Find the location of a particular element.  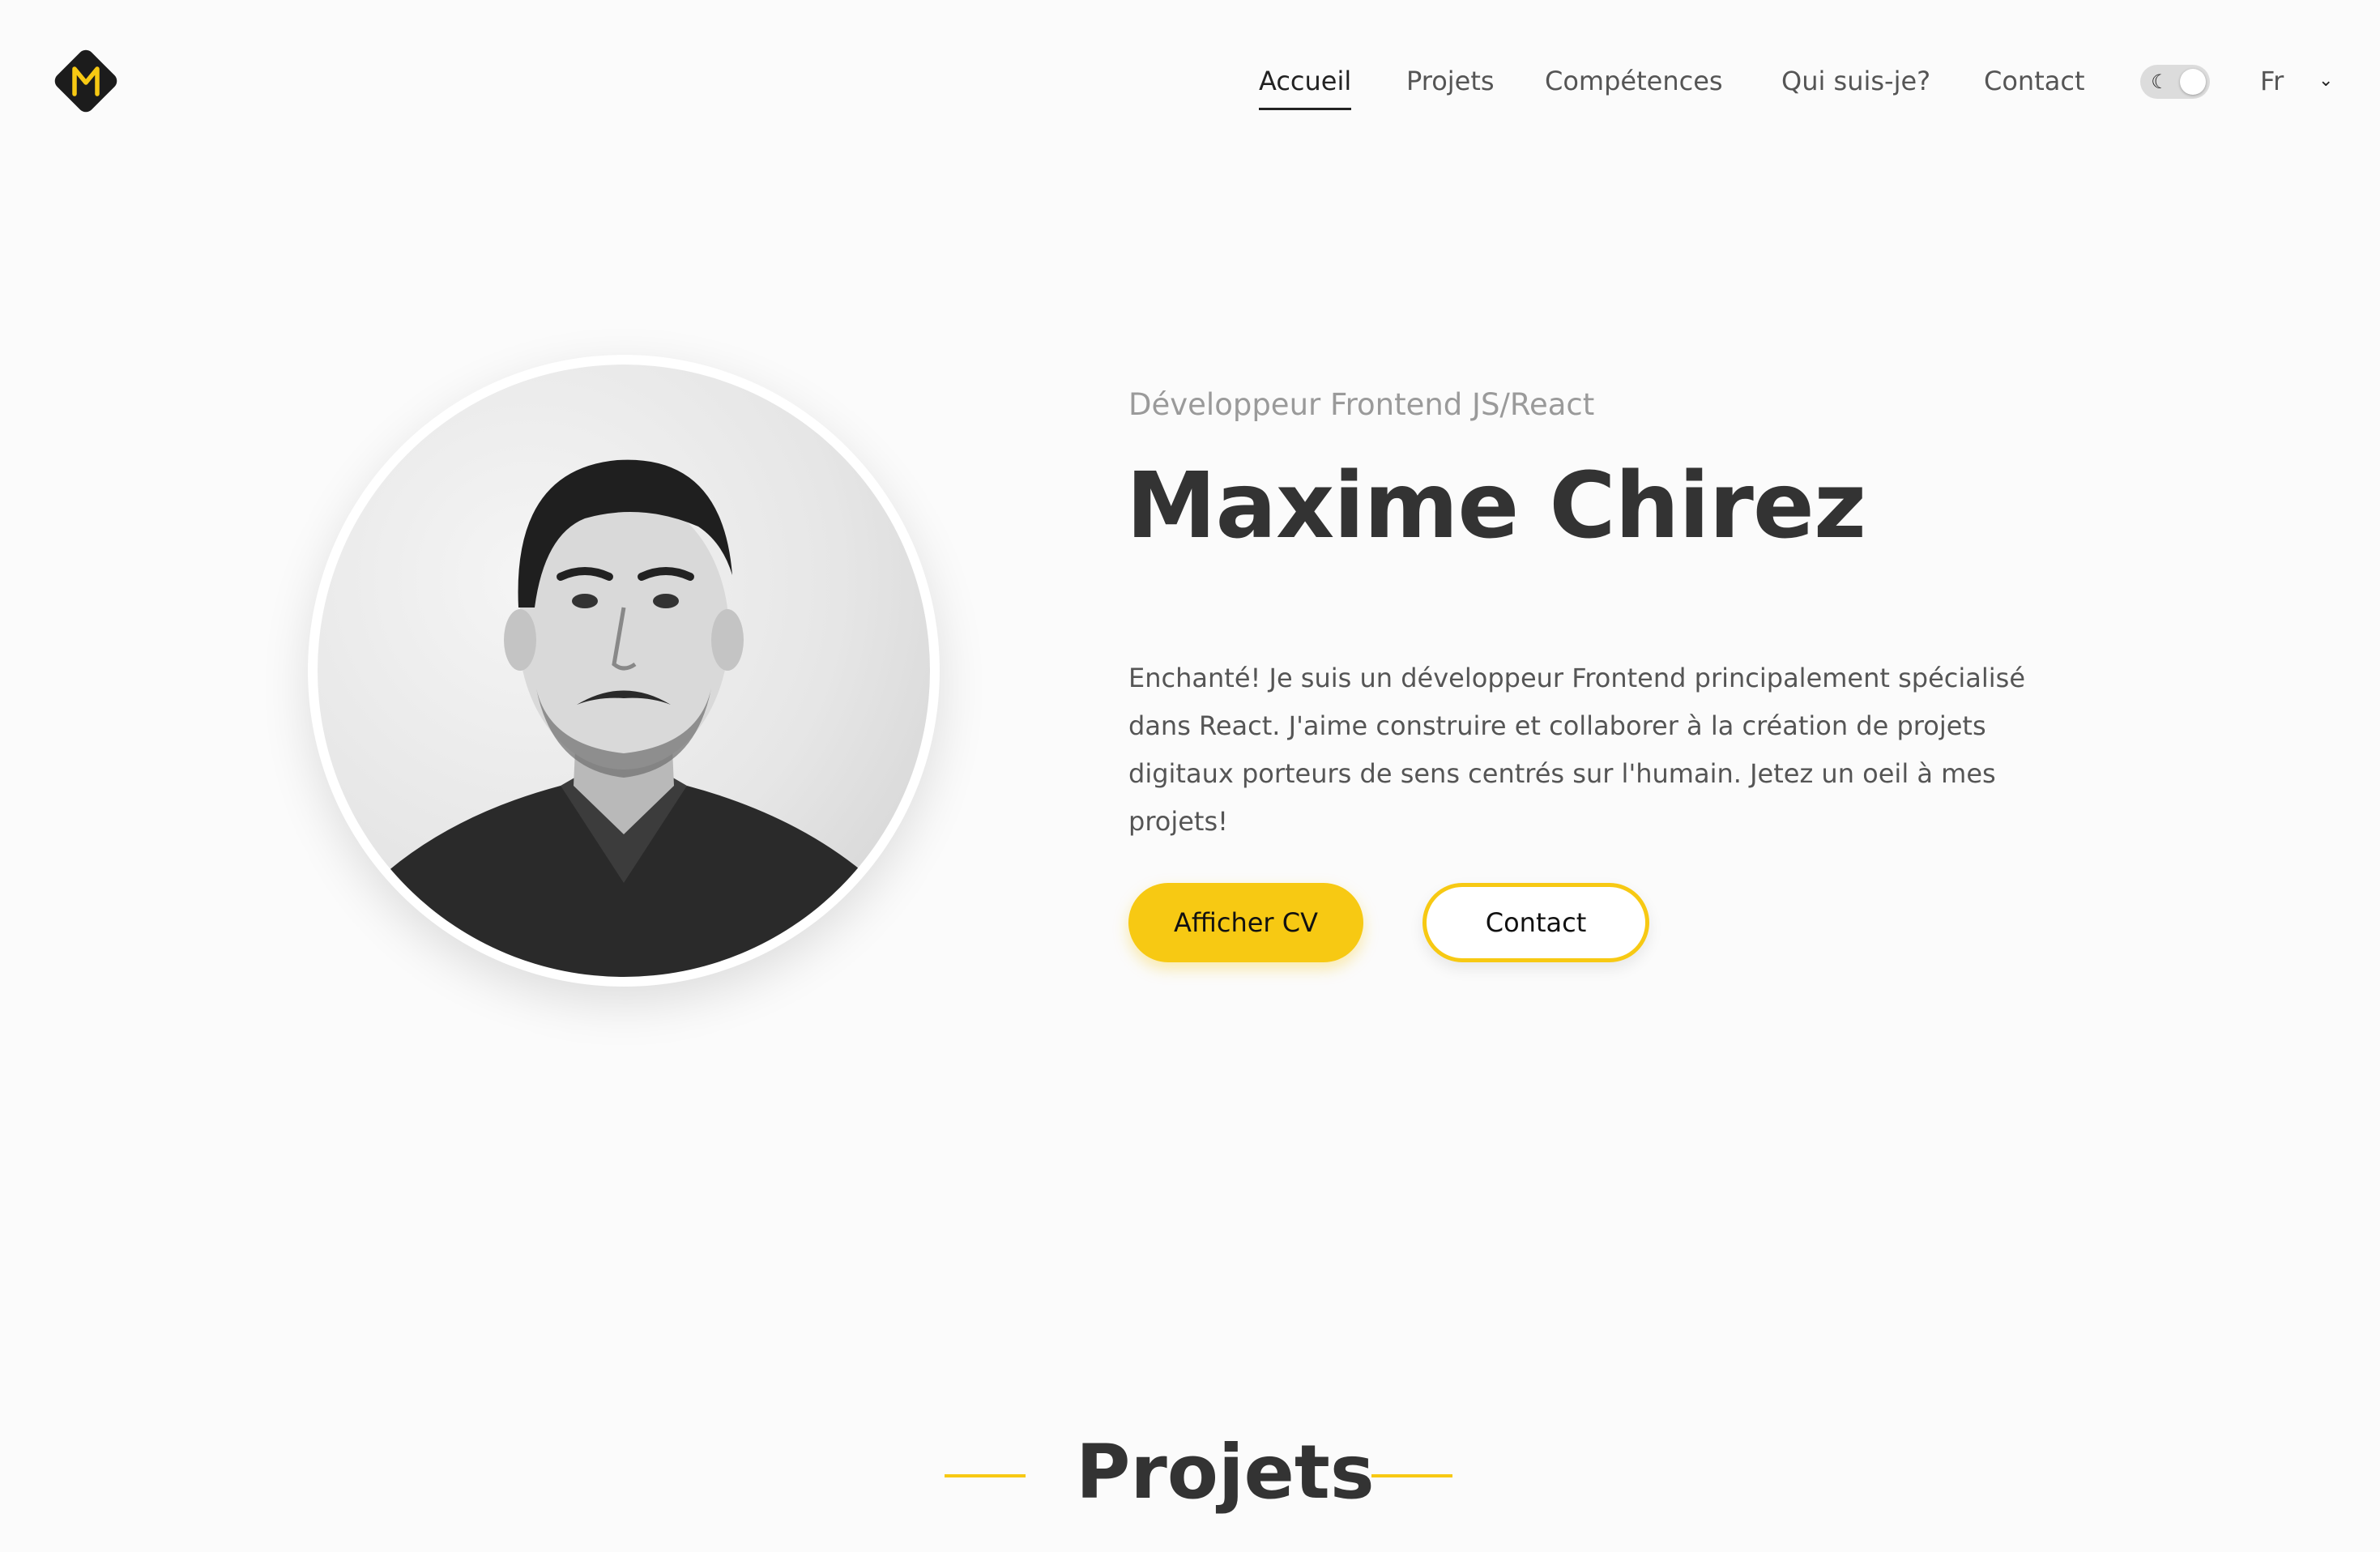

profile-photo is located at coordinates (624, 671).